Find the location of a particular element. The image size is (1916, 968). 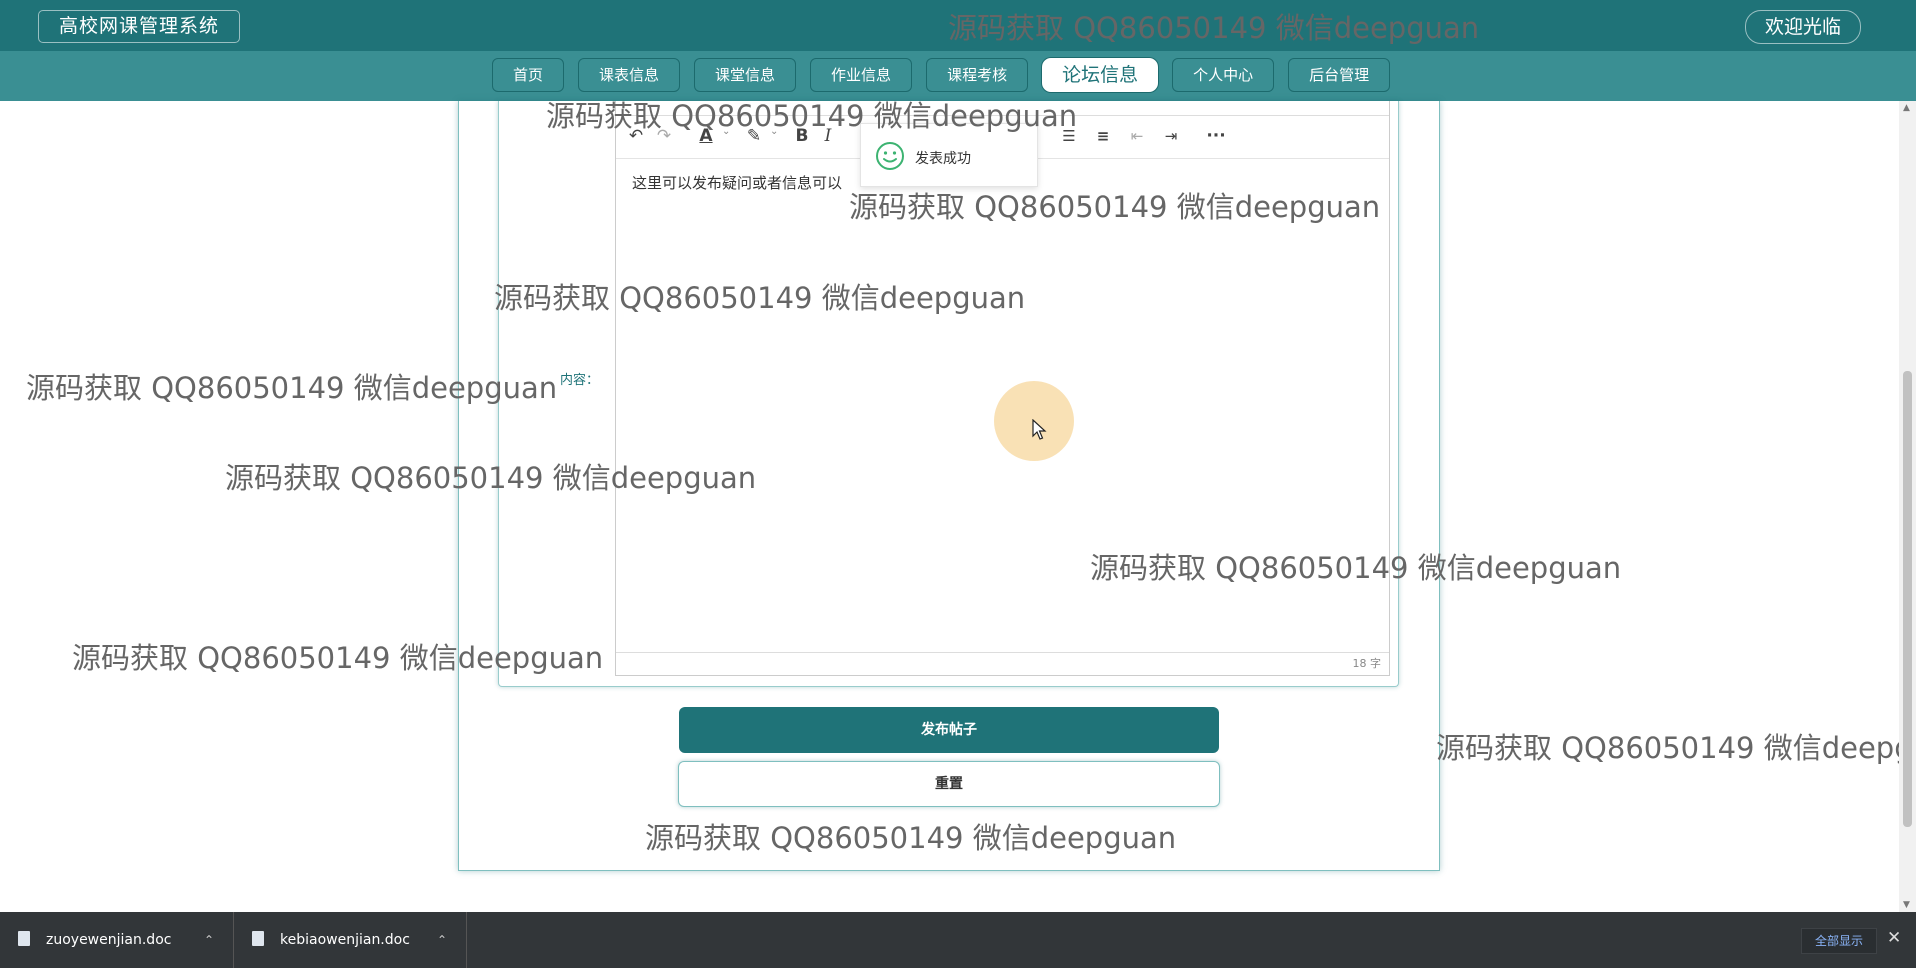

nav-bar: 首页 课表信息 课堂信息 作业信息 课程考核 论坛信息 个人中心 后台管理 is located at coordinates (958, 76).